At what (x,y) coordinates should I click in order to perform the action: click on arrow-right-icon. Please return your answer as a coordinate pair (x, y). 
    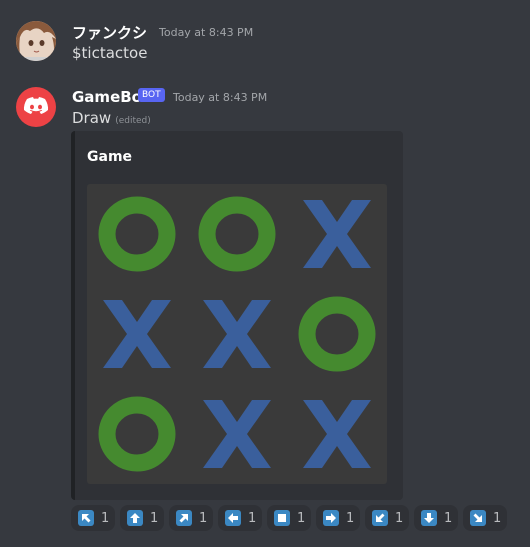
    Looking at the image, I should click on (331, 518).